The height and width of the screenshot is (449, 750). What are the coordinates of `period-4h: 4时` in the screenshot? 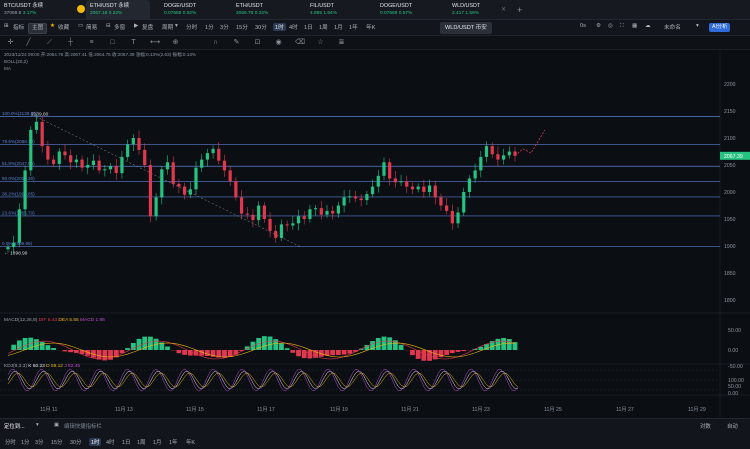 It's located at (293, 27).